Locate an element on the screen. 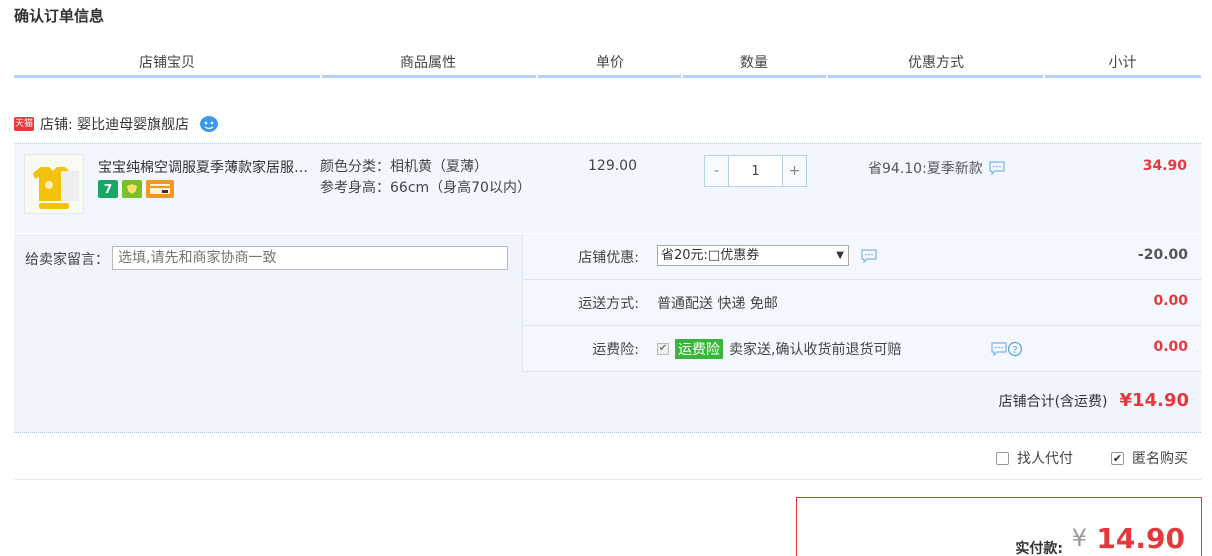  shipping-method: 普通配送 快递 免邮 is located at coordinates (717, 304).